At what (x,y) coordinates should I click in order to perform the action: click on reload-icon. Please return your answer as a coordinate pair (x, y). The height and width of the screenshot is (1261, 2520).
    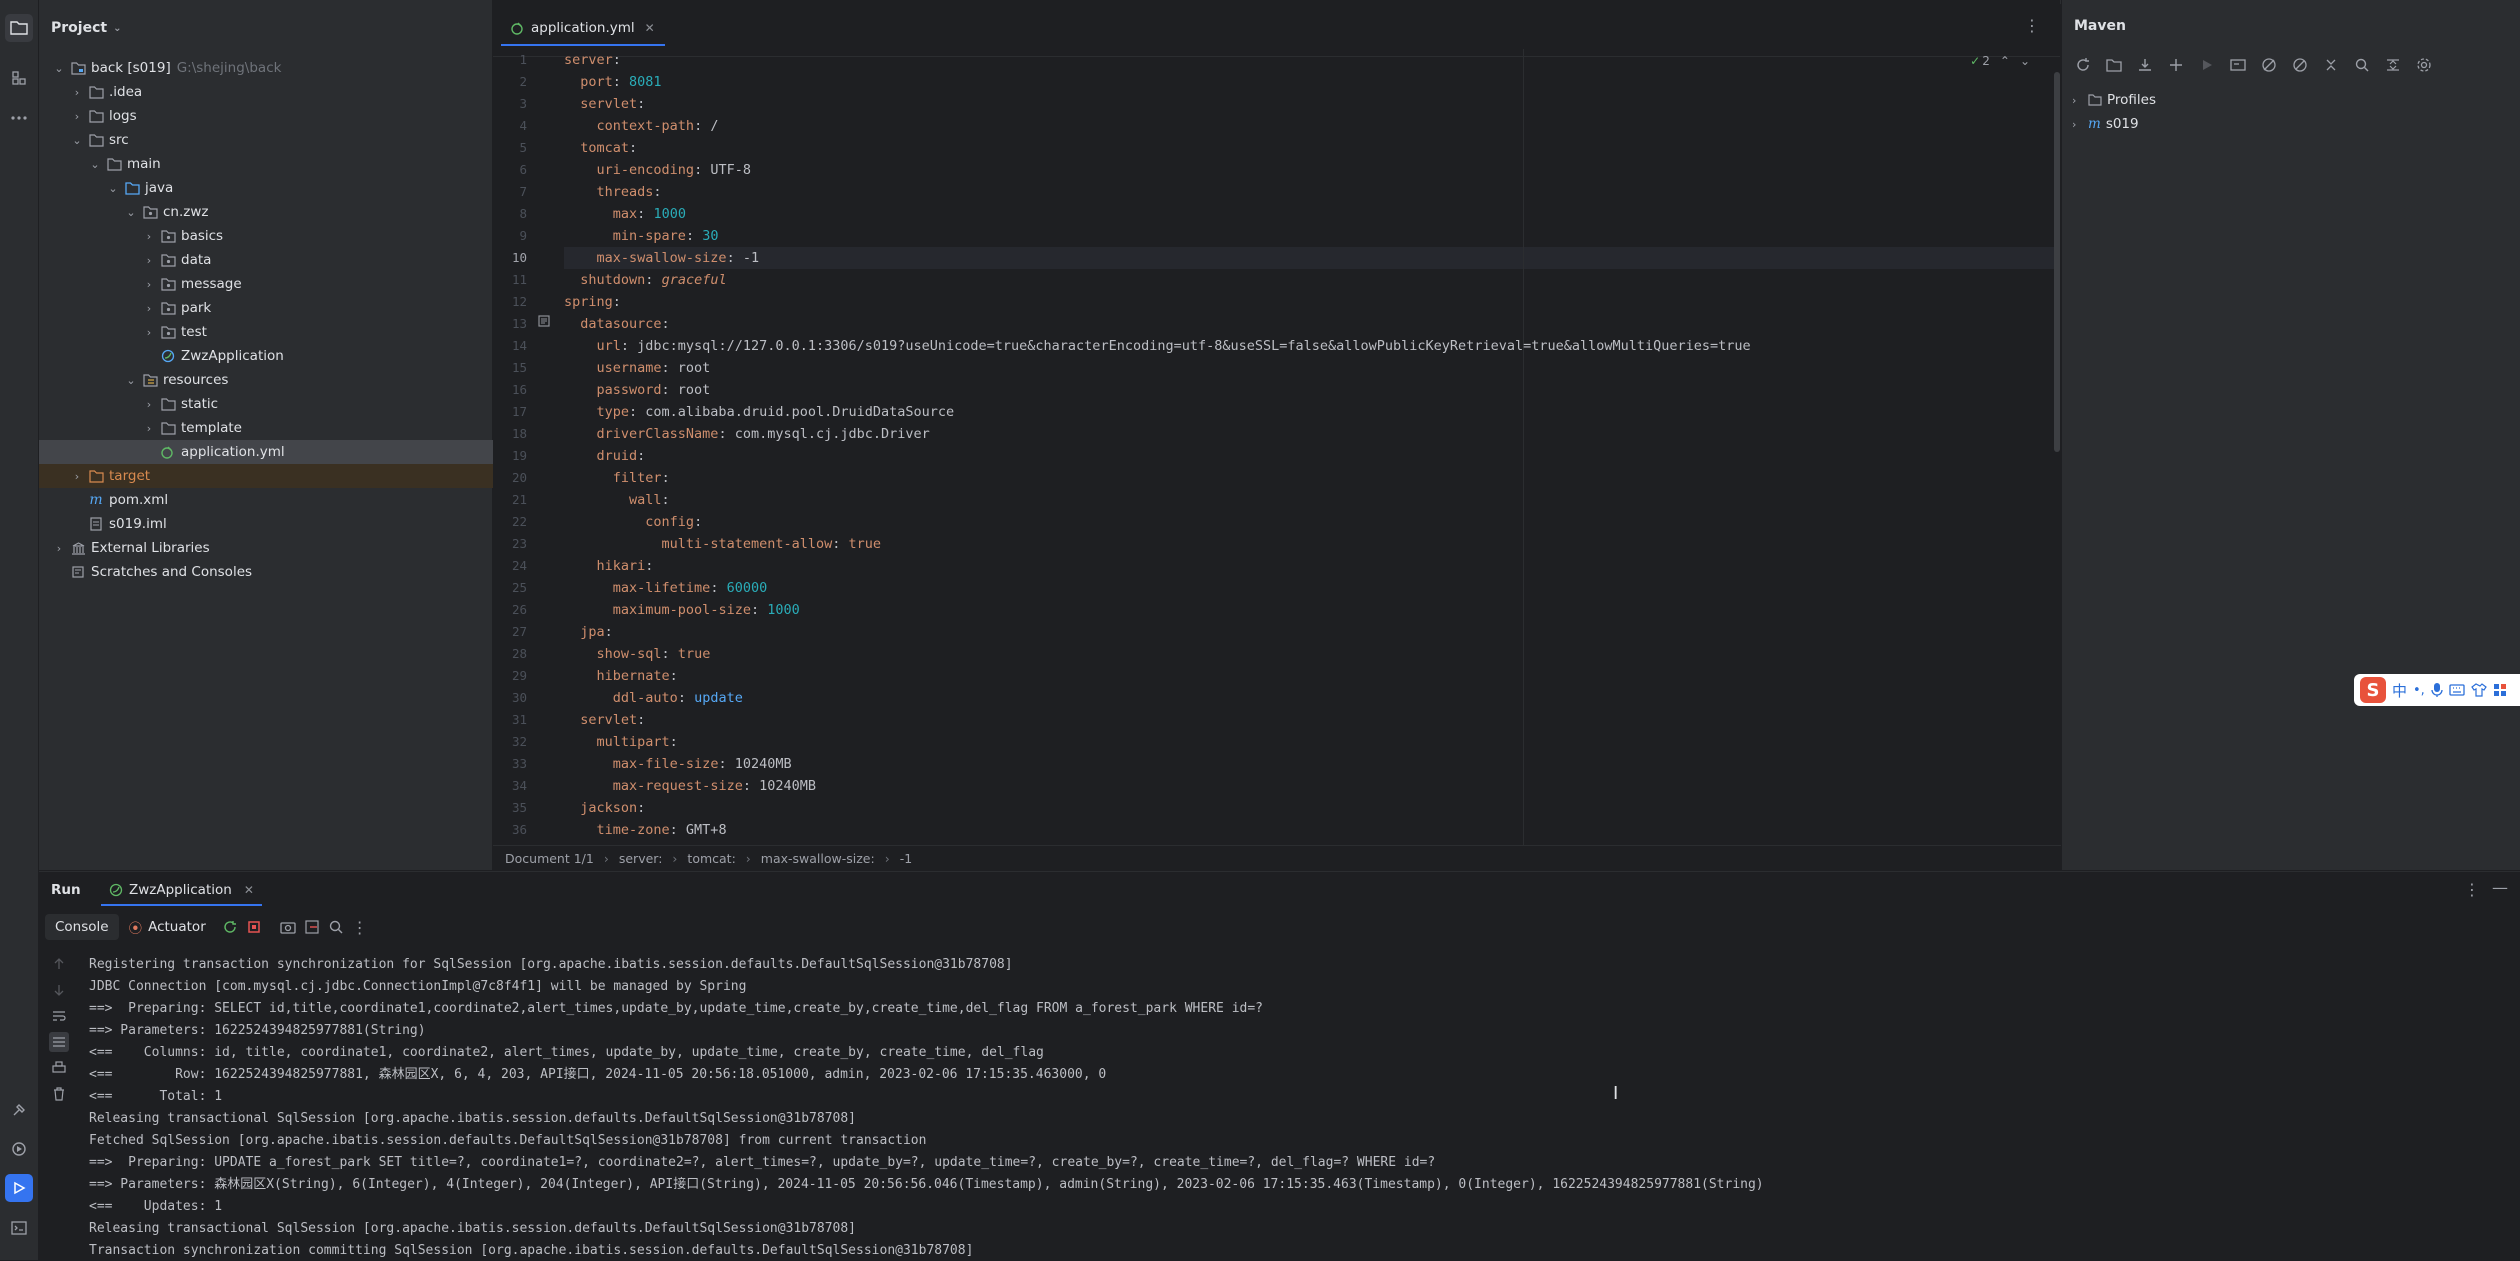
    Looking at the image, I should click on (2083, 65).